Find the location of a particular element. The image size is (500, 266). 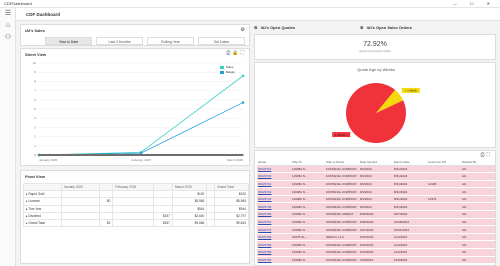

range-3-months-button: Last 3 Months is located at coordinates (119, 41).